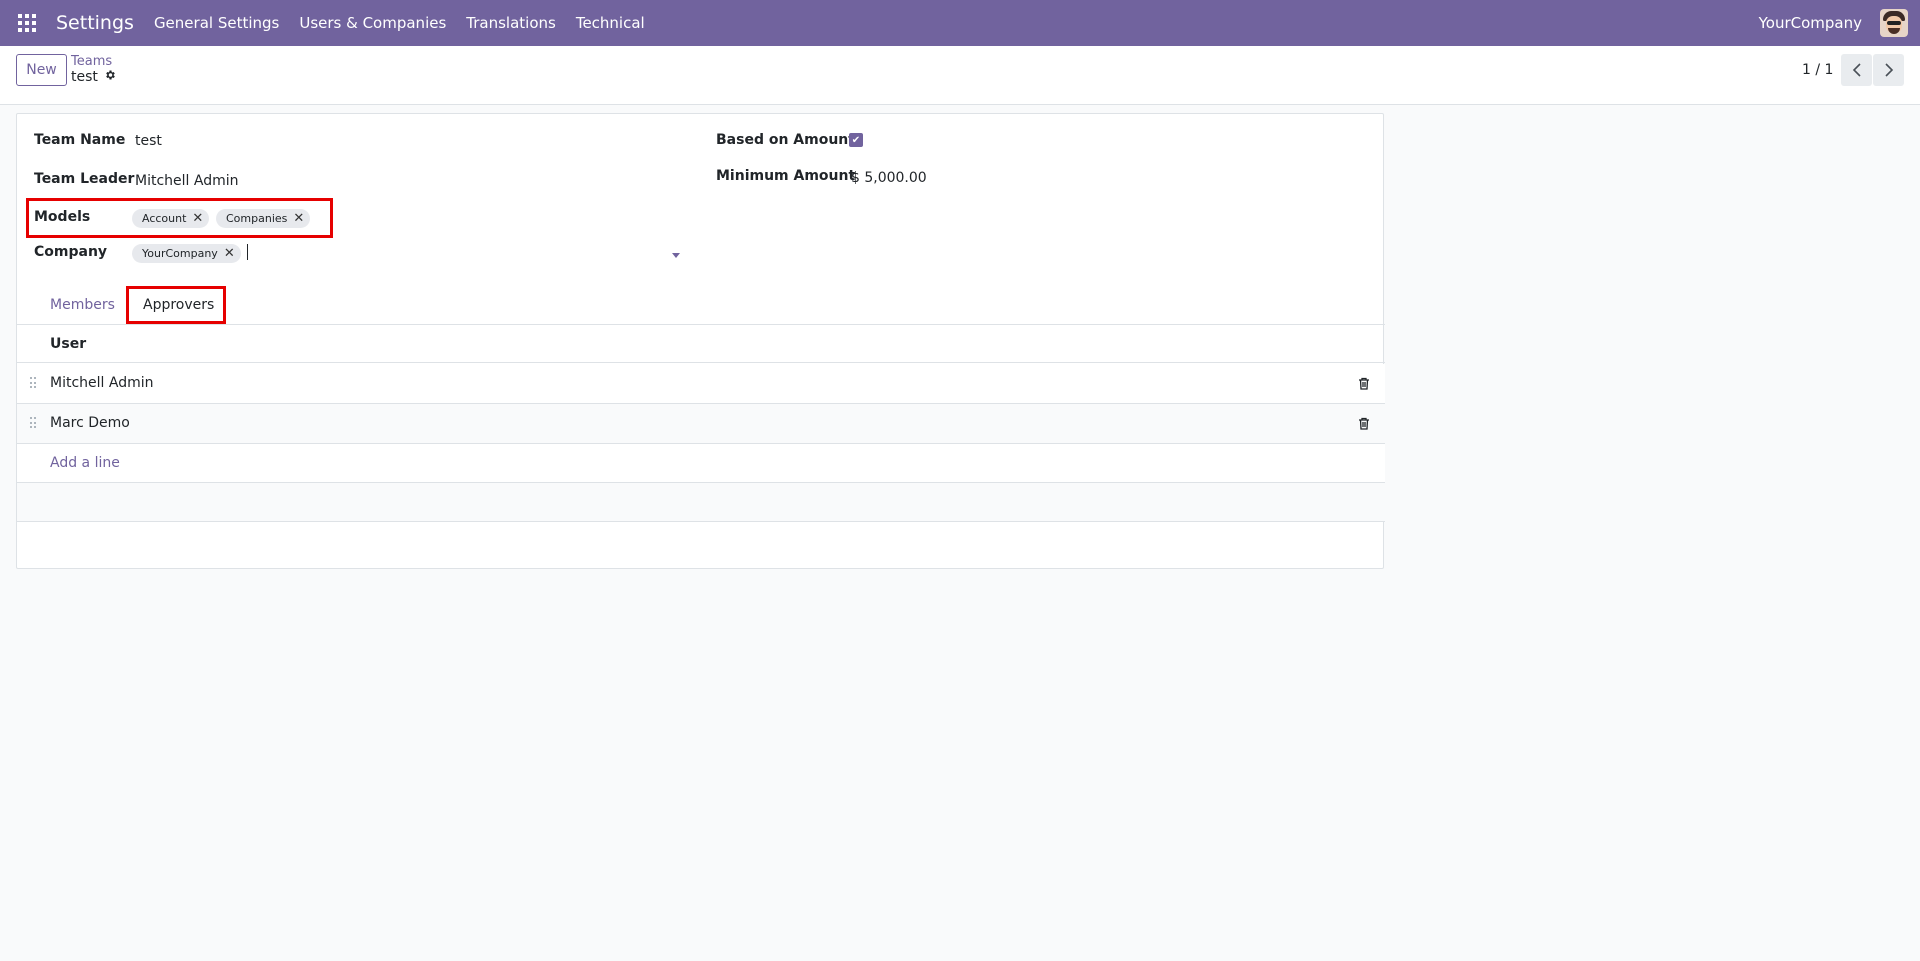 The image size is (1920, 961). Describe the element at coordinates (84, 77) in the screenshot. I see `record-name: test` at that location.